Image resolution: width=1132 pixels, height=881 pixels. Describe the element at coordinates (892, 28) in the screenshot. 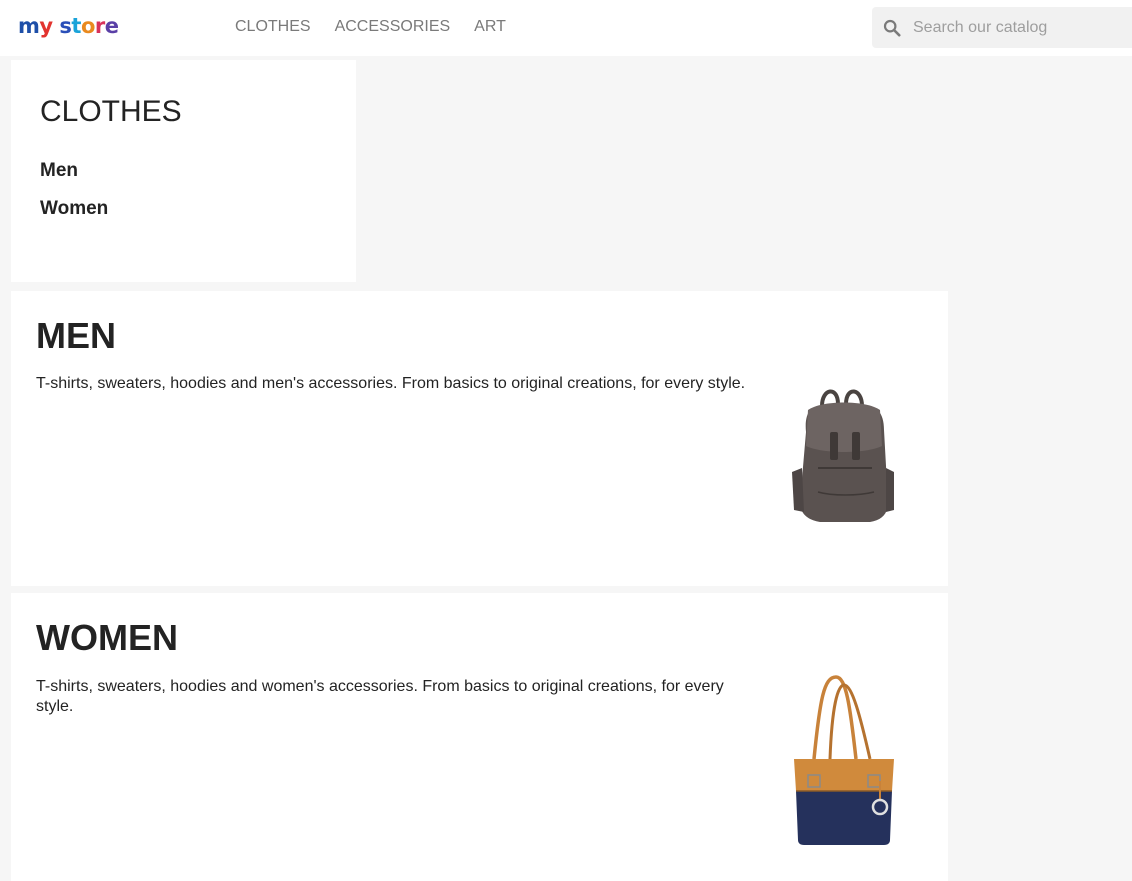

I see `search-icon` at that location.